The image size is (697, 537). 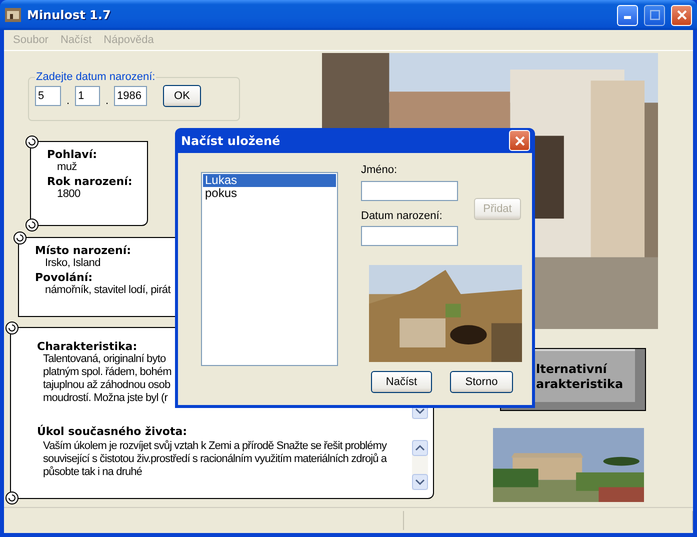 What do you see at coordinates (73, 263) in the screenshot?
I see `info-value: Irsko, Island` at bounding box center [73, 263].